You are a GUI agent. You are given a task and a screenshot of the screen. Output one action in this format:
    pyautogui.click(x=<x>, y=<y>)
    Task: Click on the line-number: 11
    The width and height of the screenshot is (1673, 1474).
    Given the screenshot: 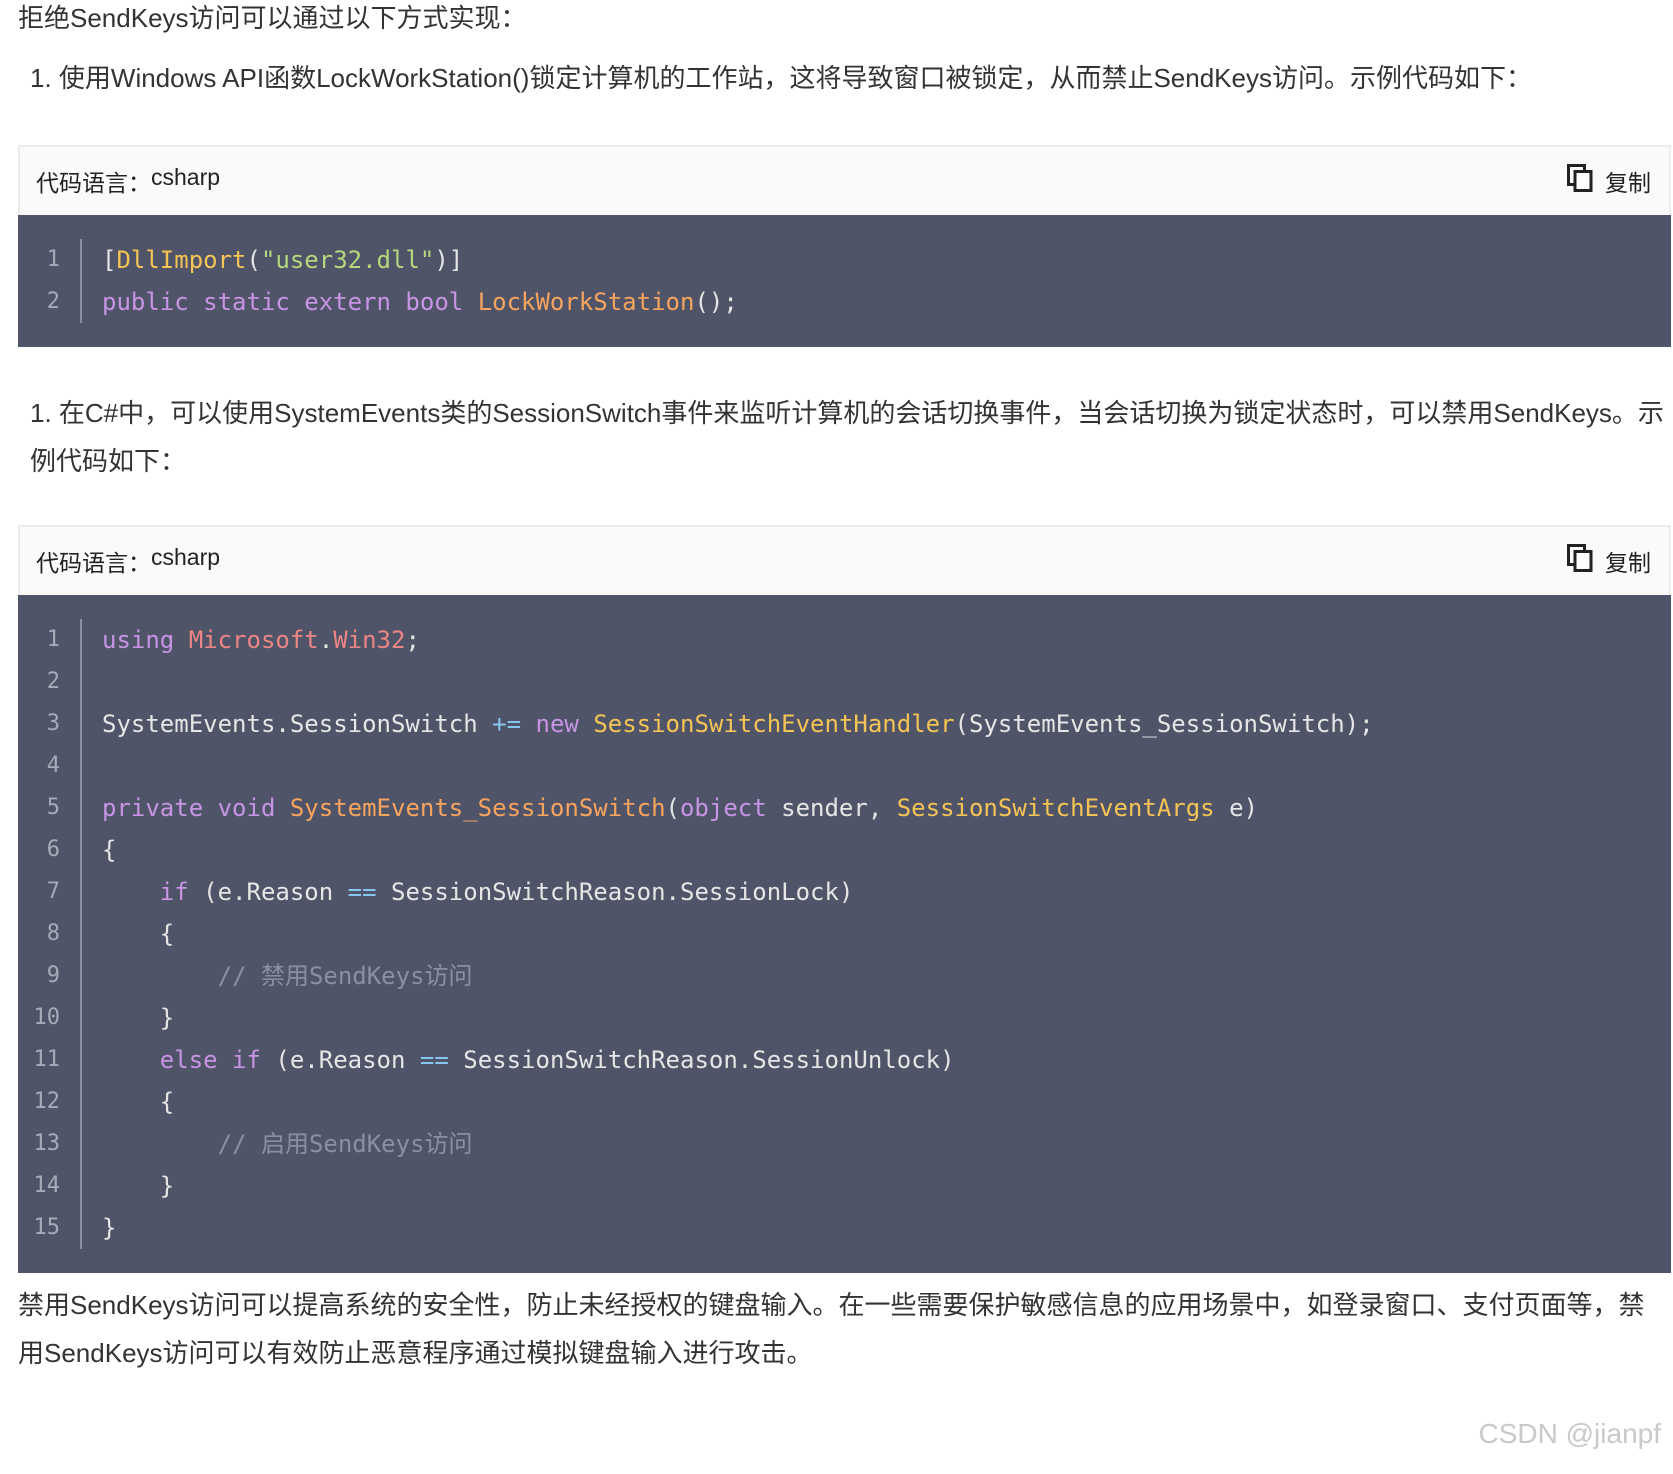 What is the action you would take?
    pyautogui.click(x=47, y=1059)
    